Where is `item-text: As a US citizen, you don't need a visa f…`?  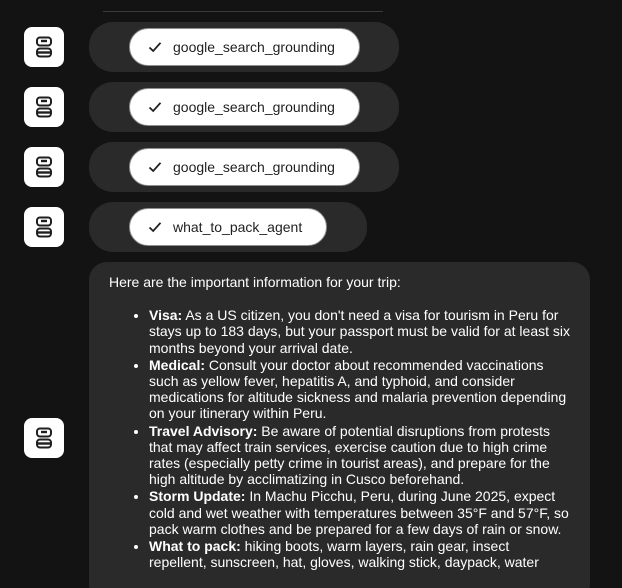
item-text: As a US citizen, you don't need a visa f… is located at coordinates (359, 331).